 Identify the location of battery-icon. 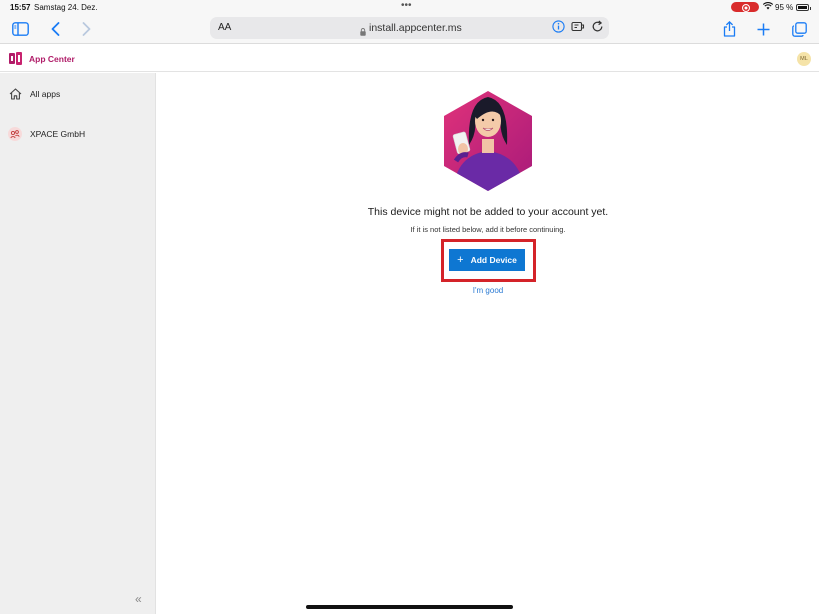
(803, 7).